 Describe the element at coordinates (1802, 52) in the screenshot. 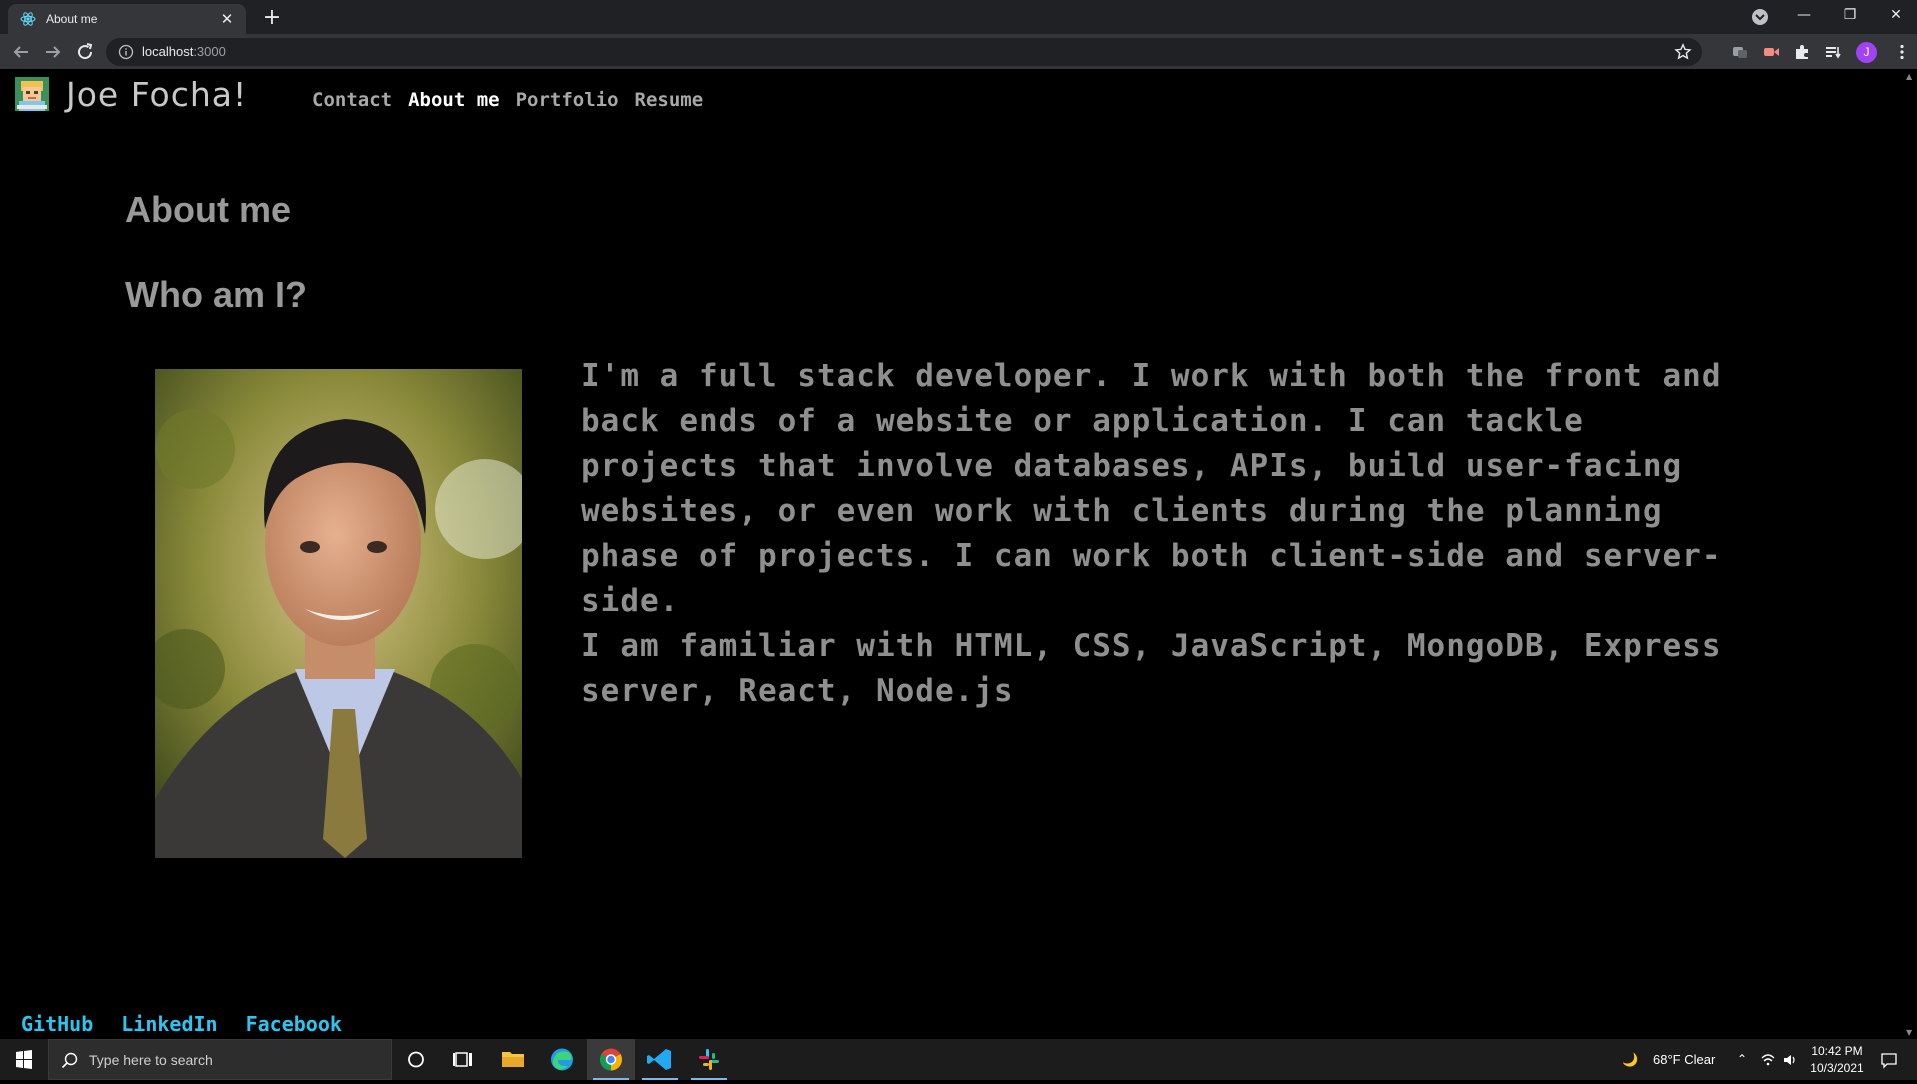

I see `extensions-puzzle-icon` at that location.